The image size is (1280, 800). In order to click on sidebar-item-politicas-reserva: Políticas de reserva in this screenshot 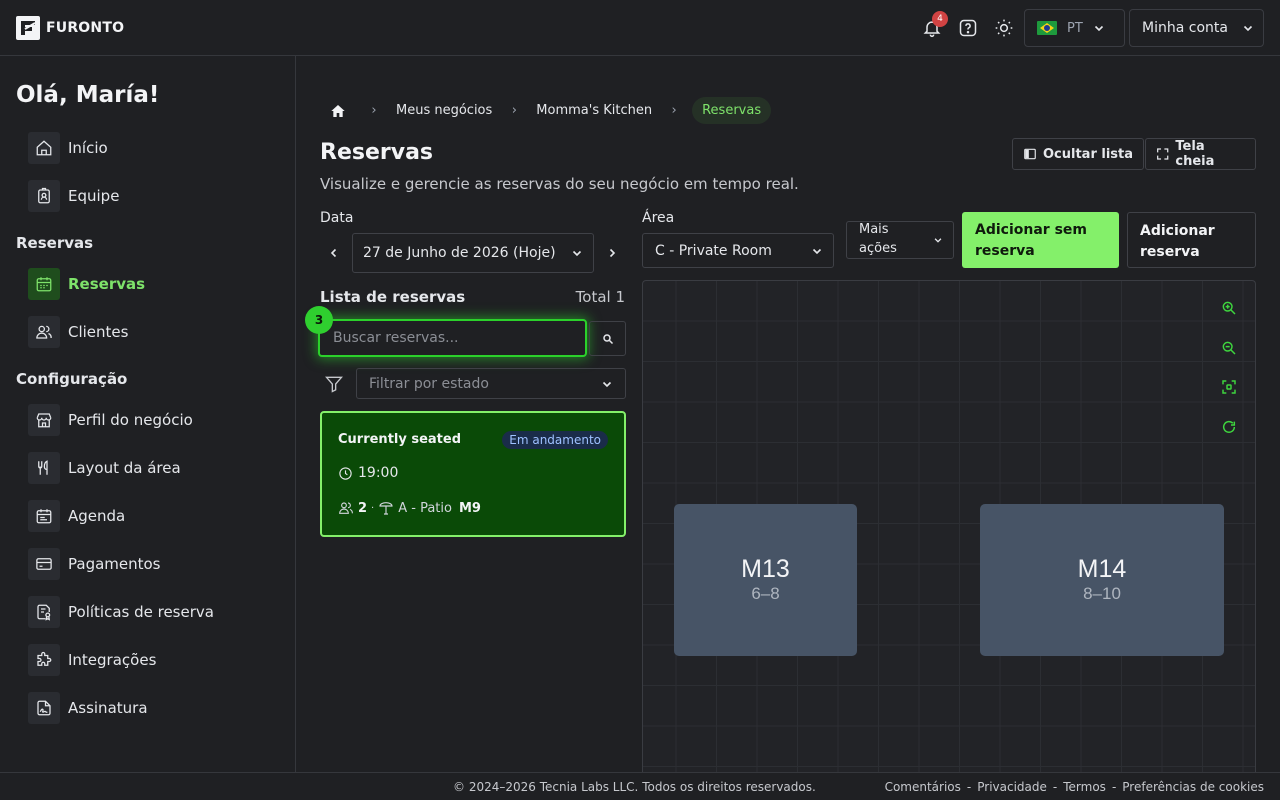, I will do `click(121, 612)`.